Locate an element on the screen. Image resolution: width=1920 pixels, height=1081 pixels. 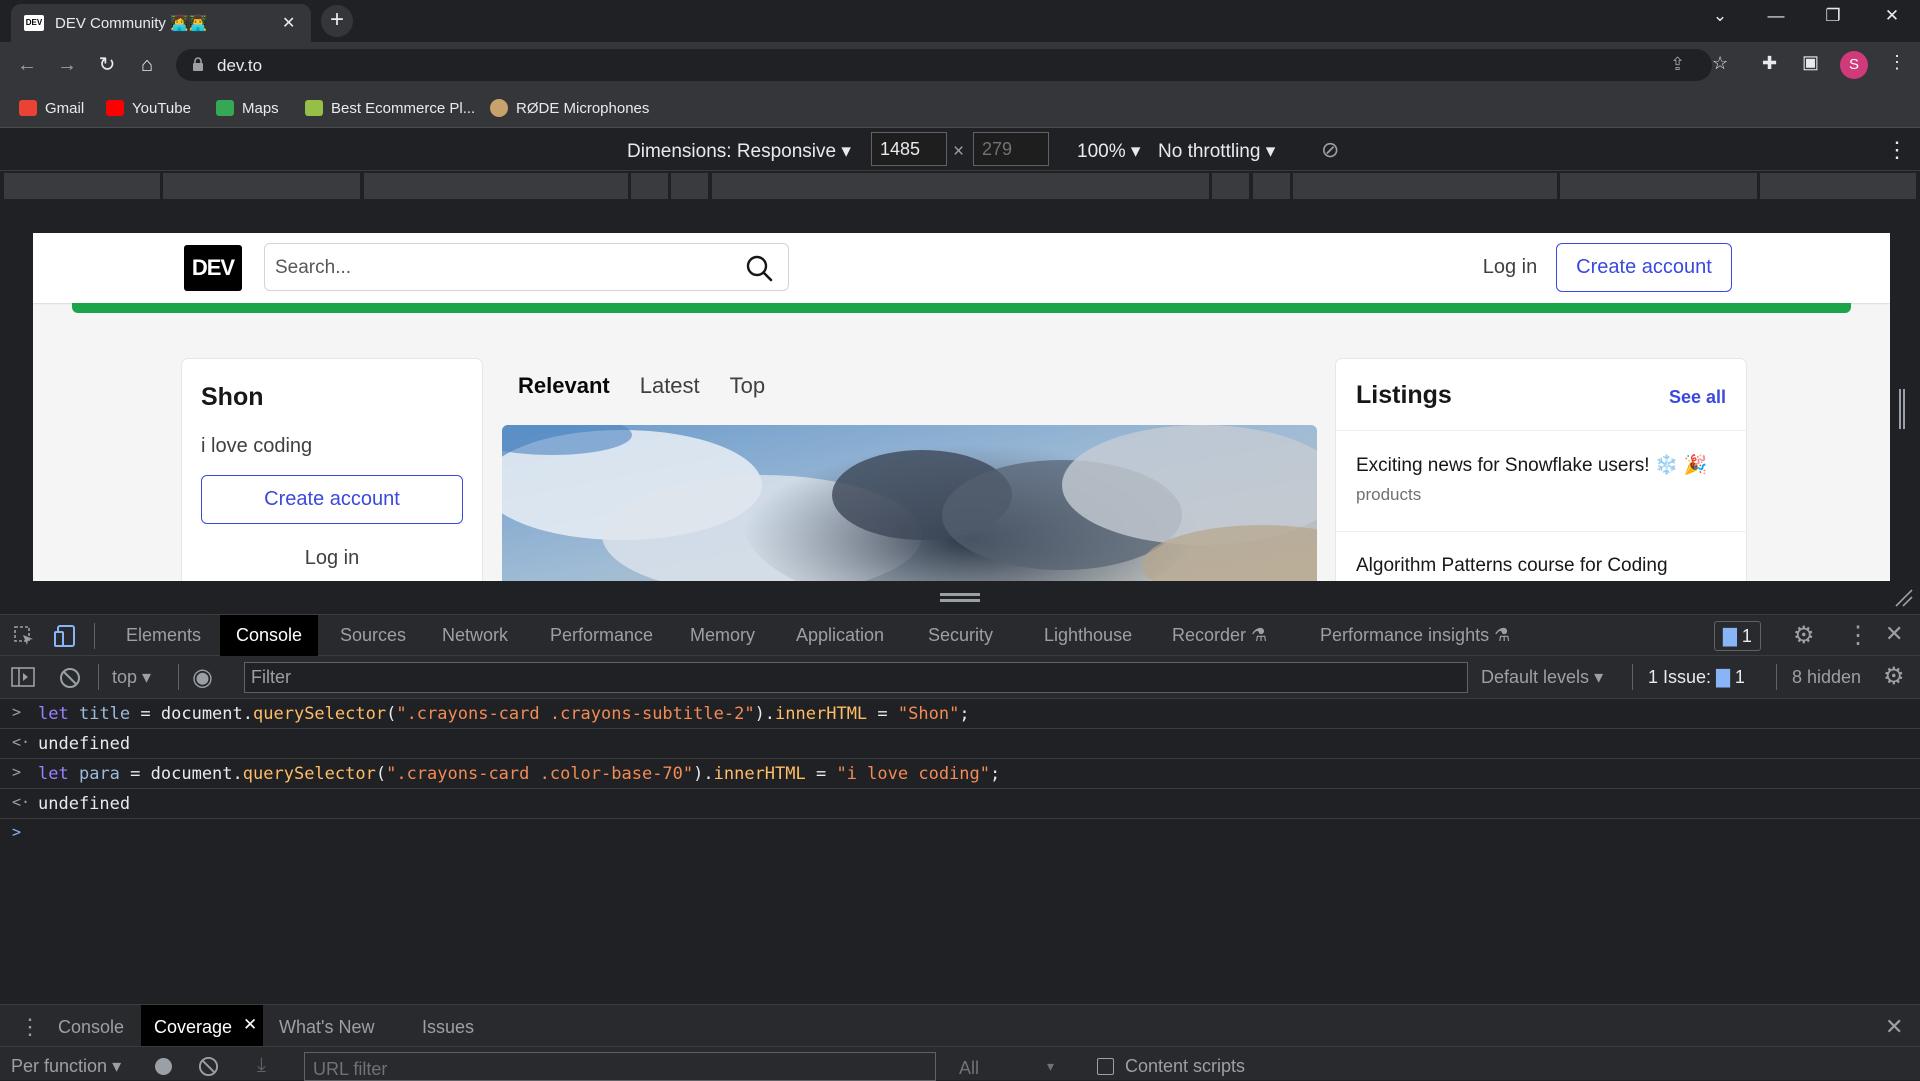
profile-avatar: S is located at coordinates (1854, 65).